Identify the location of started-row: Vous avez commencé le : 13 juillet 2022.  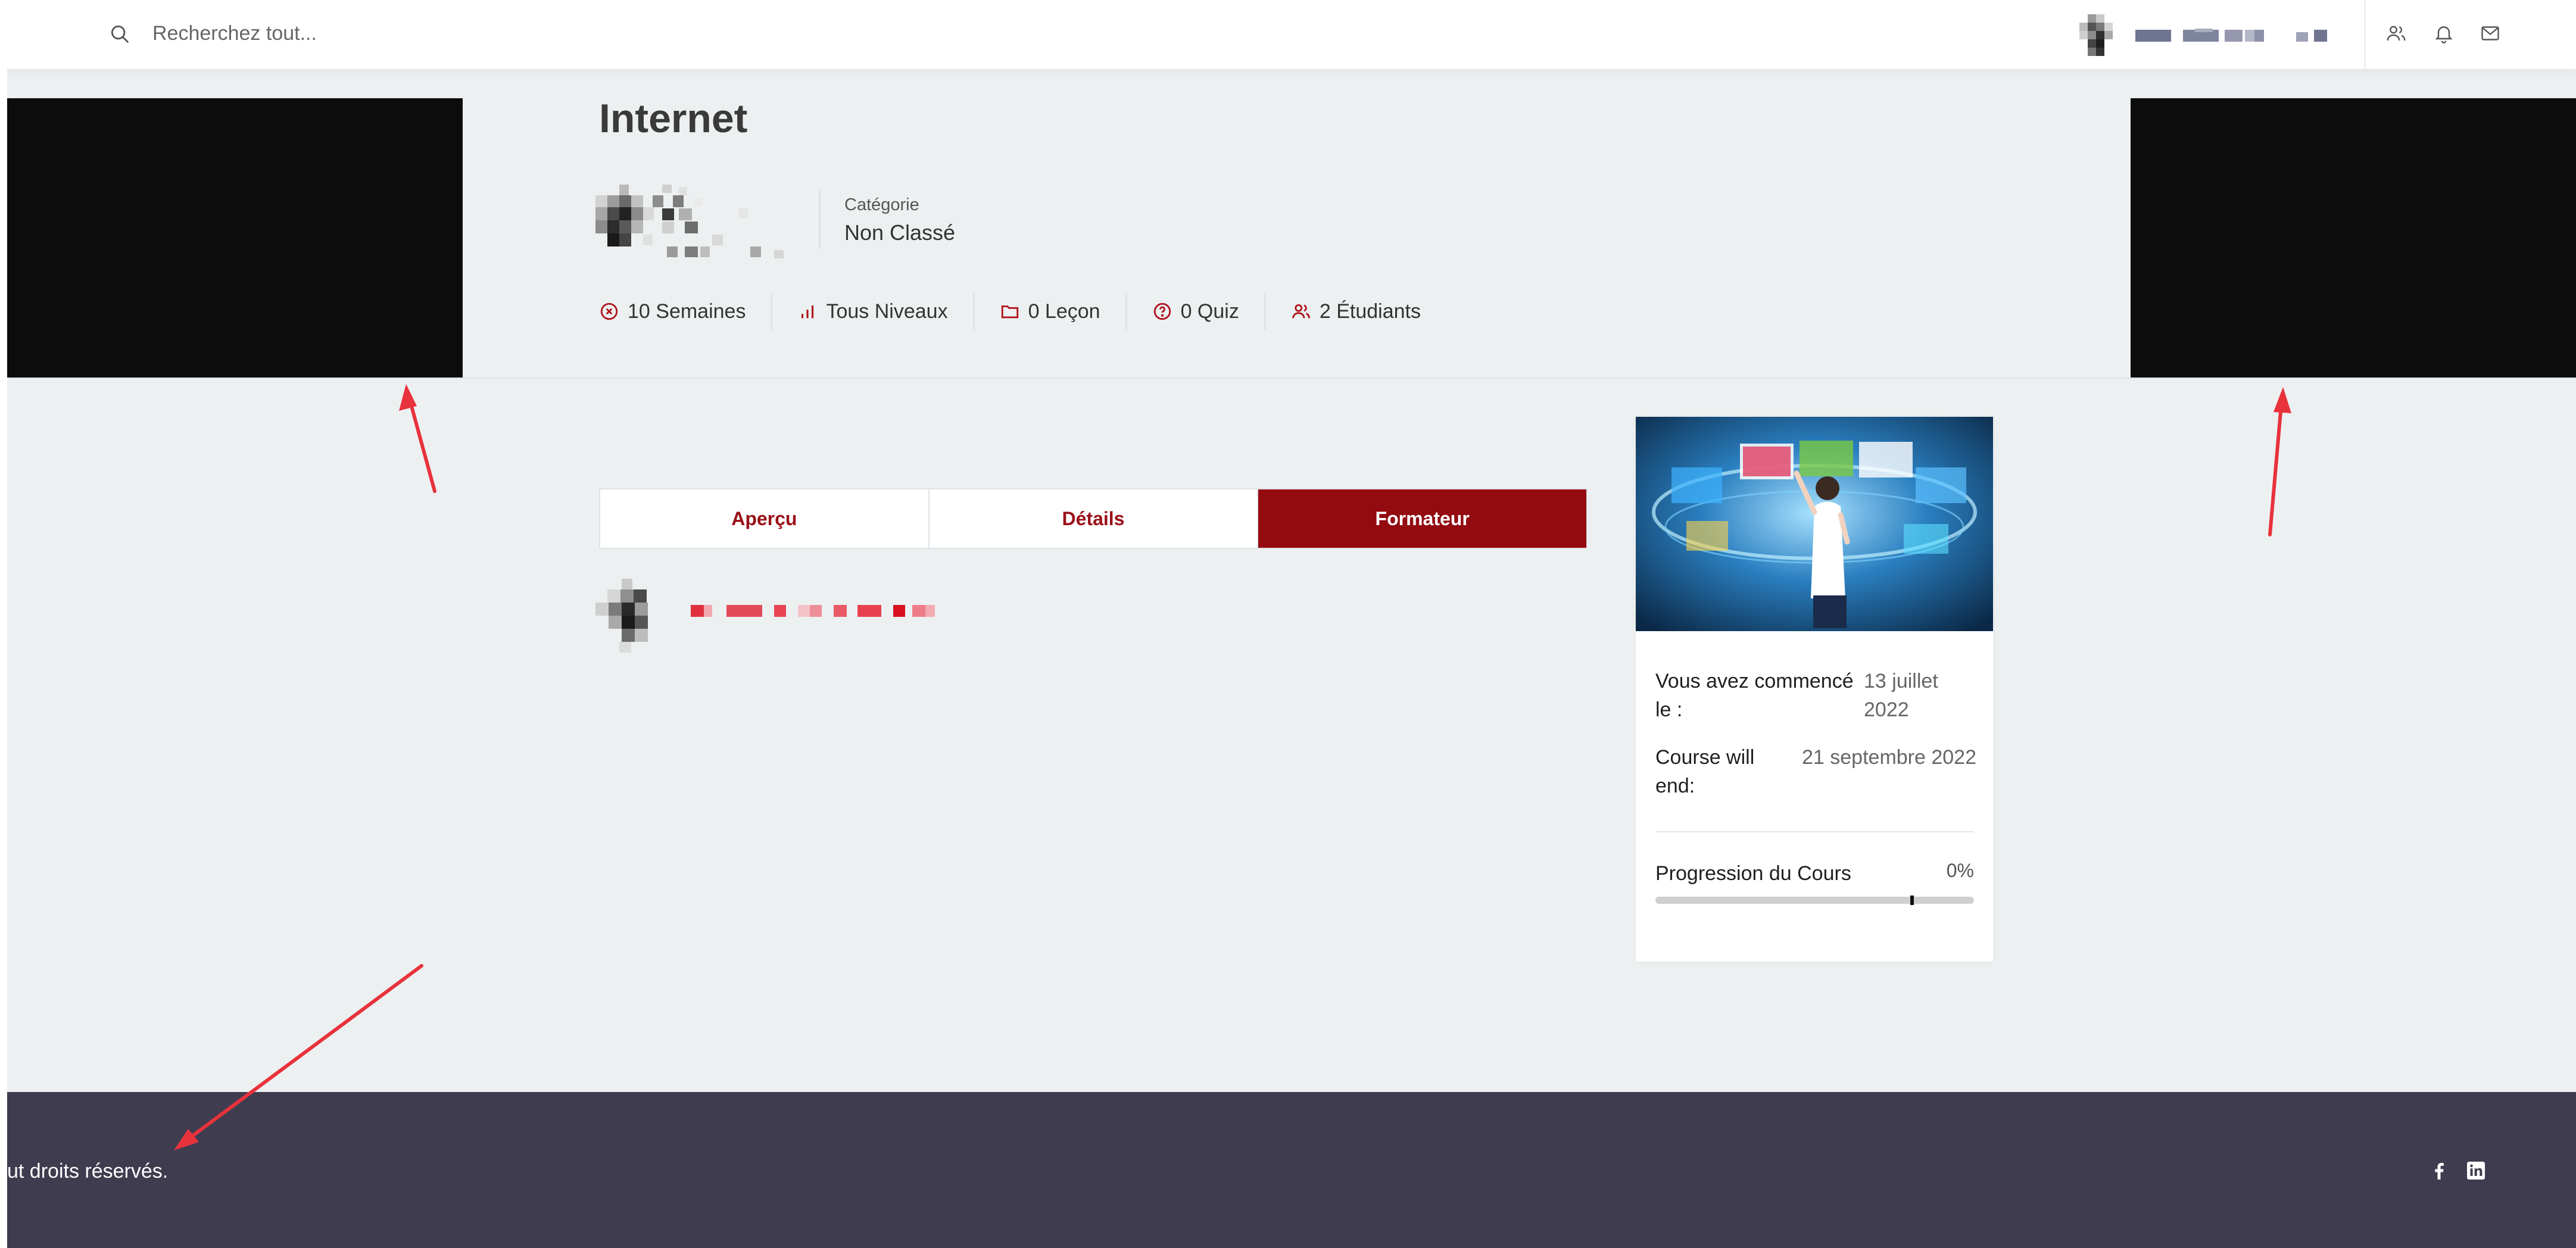
(1816, 696).